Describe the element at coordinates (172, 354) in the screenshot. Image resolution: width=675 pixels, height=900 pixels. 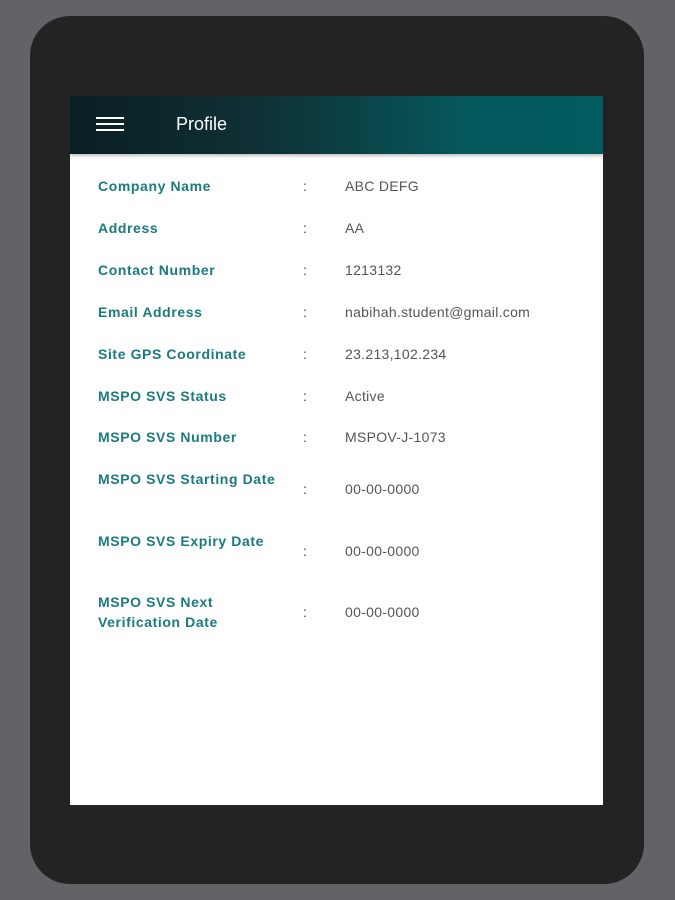
I see `field-label: Site GPS Coordinate` at that location.